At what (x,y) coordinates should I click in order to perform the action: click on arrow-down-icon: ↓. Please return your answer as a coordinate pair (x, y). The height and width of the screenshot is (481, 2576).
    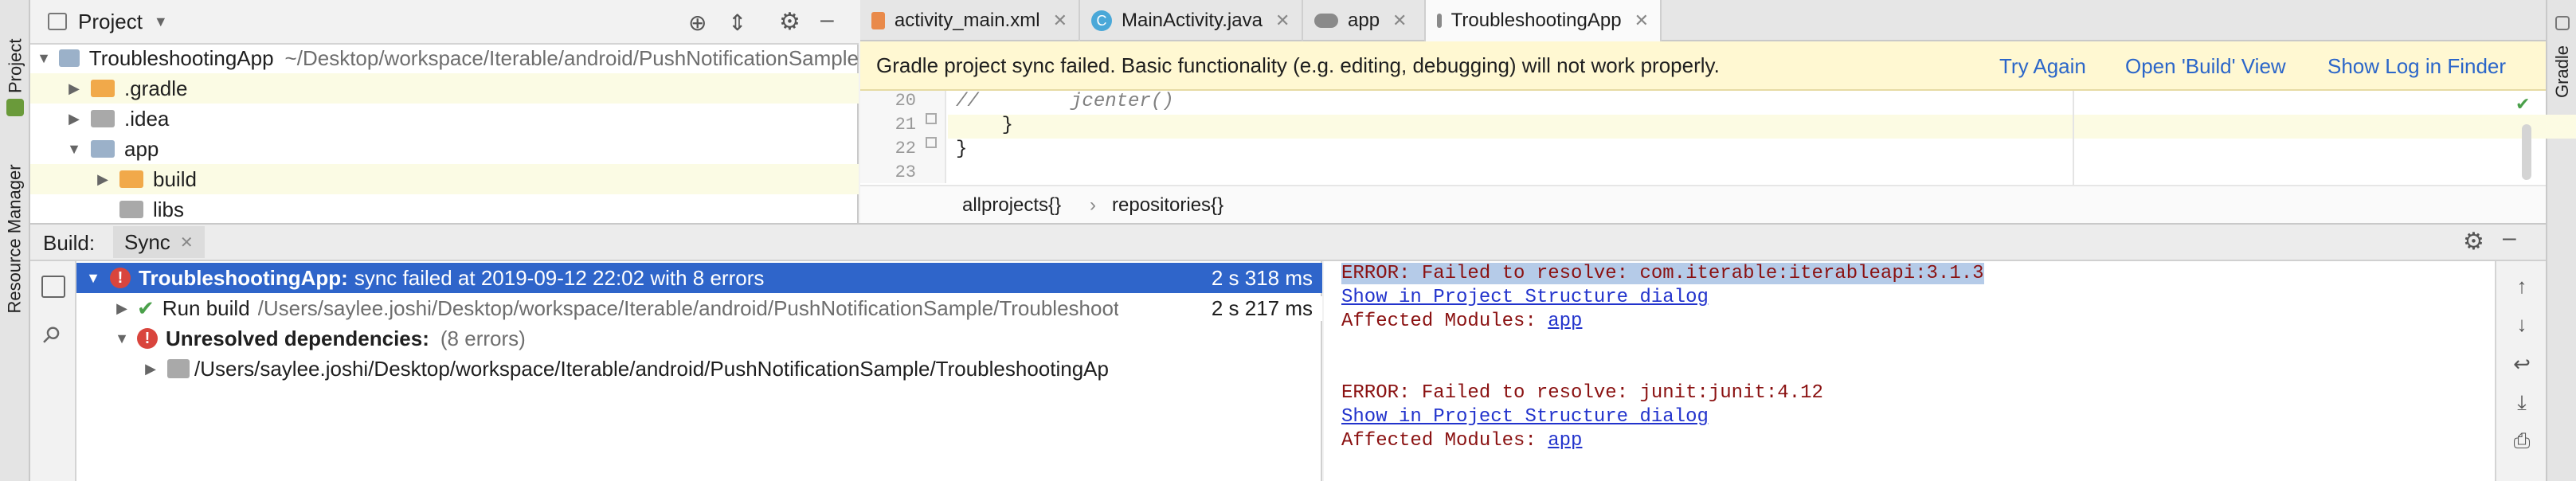
    Looking at the image, I should click on (2521, 324).